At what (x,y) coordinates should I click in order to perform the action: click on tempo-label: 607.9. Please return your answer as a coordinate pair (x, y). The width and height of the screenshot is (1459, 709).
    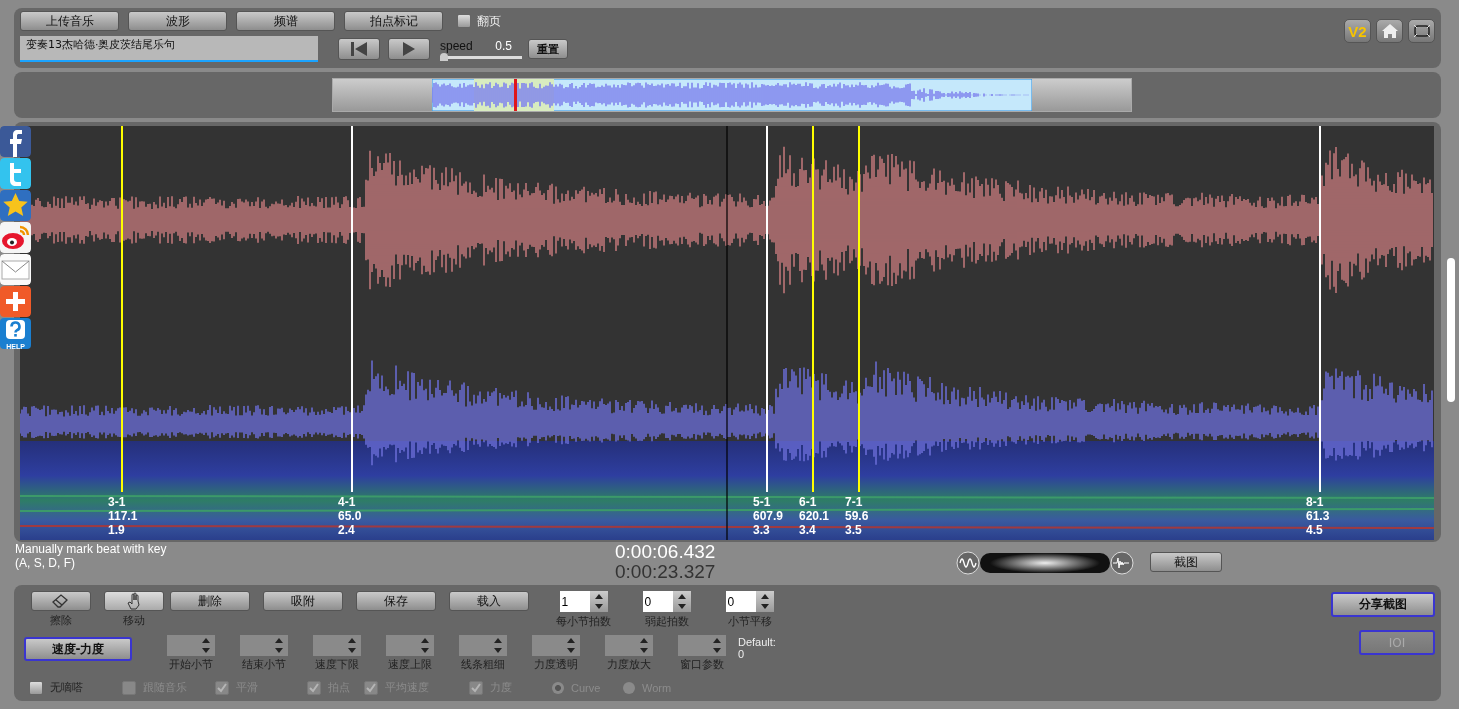
    Looking at the image, I should click on (768, 516).